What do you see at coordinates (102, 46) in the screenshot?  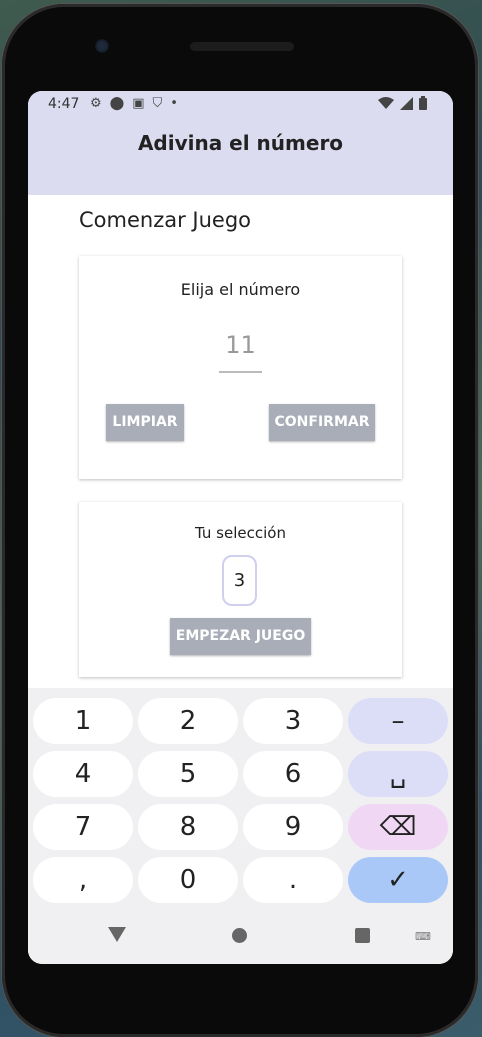 I see `camera-icon` at bounding box center [102, 46].